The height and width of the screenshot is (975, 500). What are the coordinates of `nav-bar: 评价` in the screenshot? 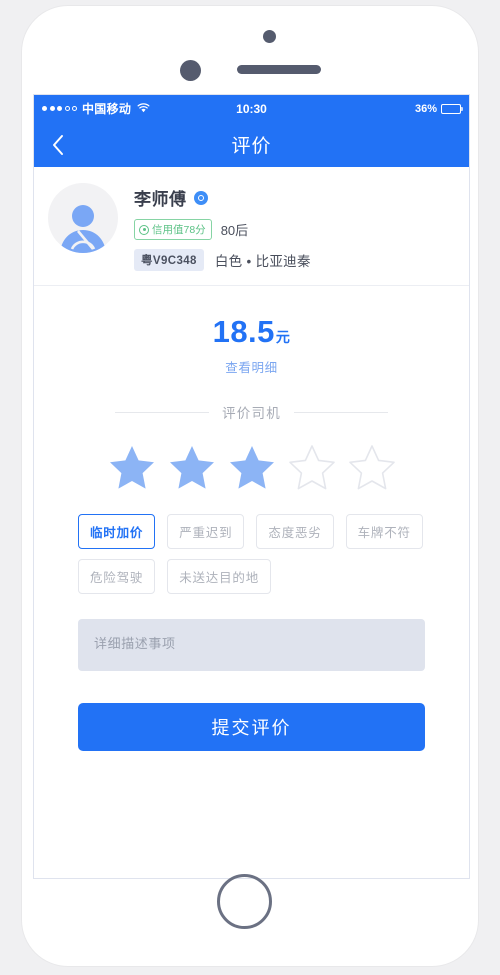 It's located at (251, 144).